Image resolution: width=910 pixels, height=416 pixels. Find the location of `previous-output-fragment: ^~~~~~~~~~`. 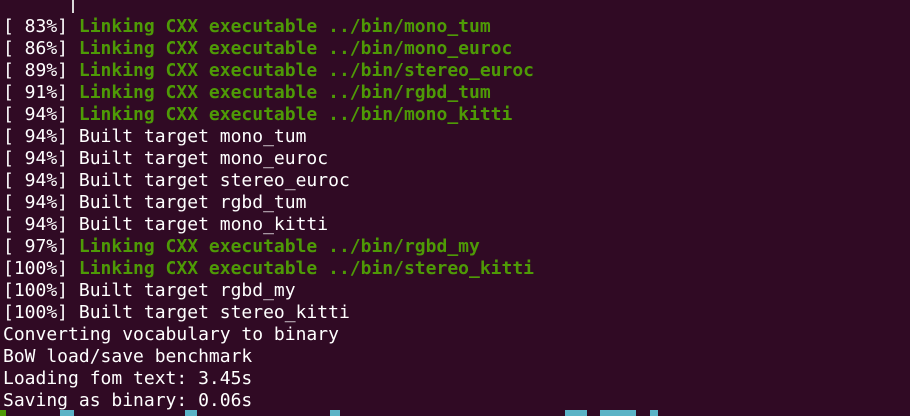

previous-output-fragment: ^~~~~~~~~~ is located at coordinates (455, 6).